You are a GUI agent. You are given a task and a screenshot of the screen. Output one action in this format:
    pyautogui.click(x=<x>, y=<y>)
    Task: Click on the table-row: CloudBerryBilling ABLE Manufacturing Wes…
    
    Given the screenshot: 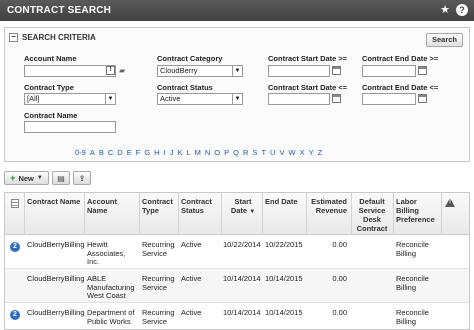 What is the action you would take?
    pyautogui.click(x=237, y=286)
    